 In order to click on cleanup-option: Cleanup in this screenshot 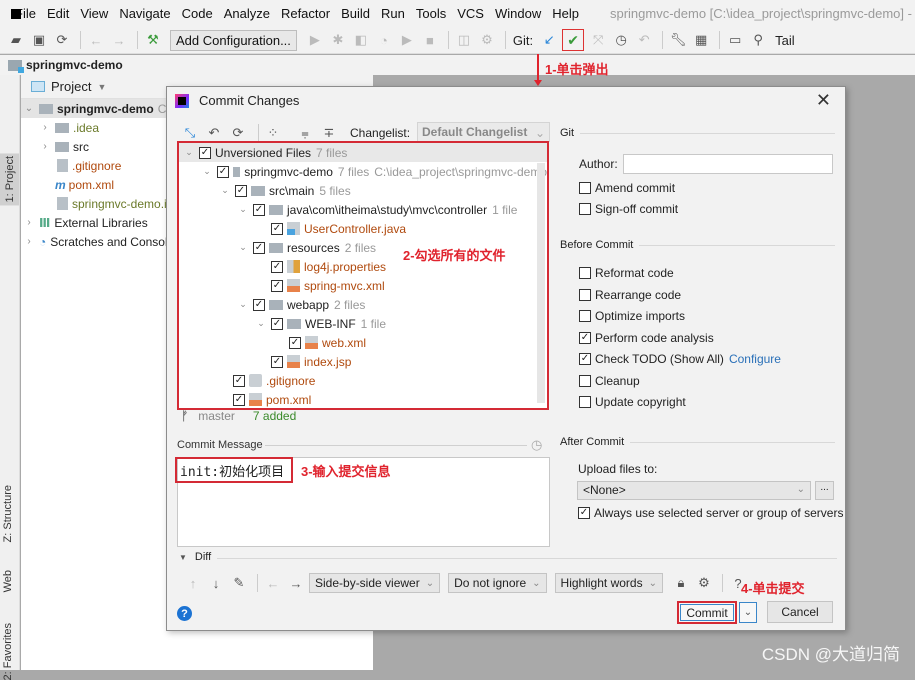, I will do `click(609, 381)`.